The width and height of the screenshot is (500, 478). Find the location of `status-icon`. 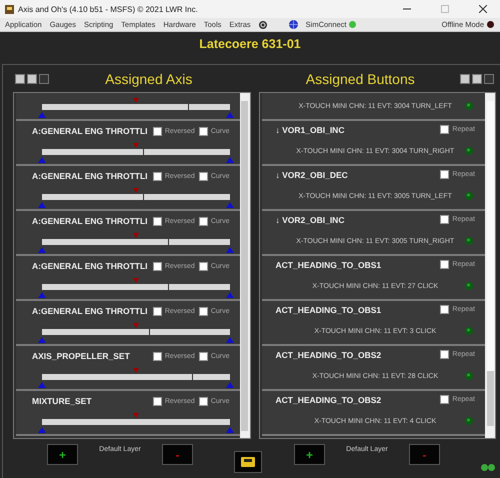

status-icon is located at coordinates (488, 467).